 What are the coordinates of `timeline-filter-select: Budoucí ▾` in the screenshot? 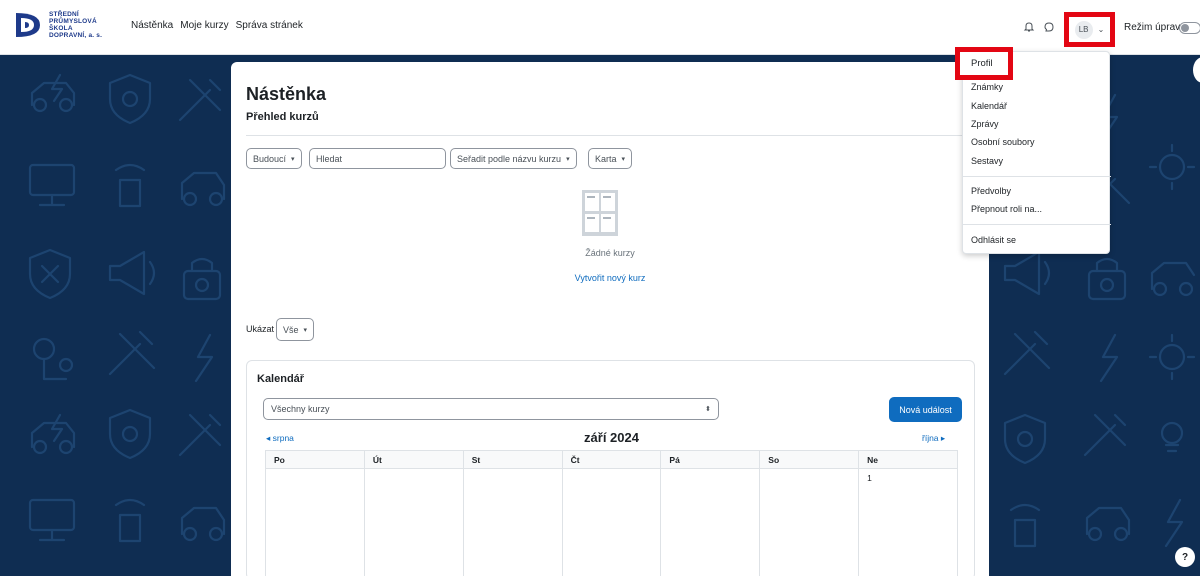 It's located at (274, 158).